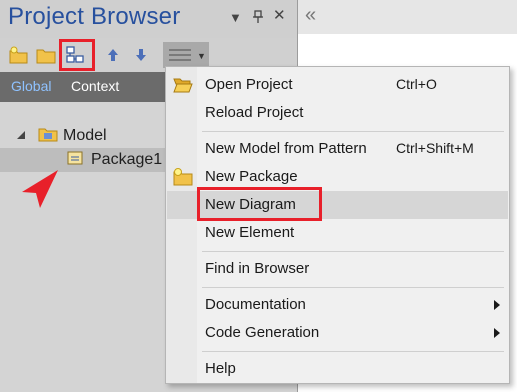 This screenshot has height=392, width=517. What do you see at coordinates (201, 56) in the screenshot?
I see `chevron-down-icon: ▼` at bounding box center [201, 56].